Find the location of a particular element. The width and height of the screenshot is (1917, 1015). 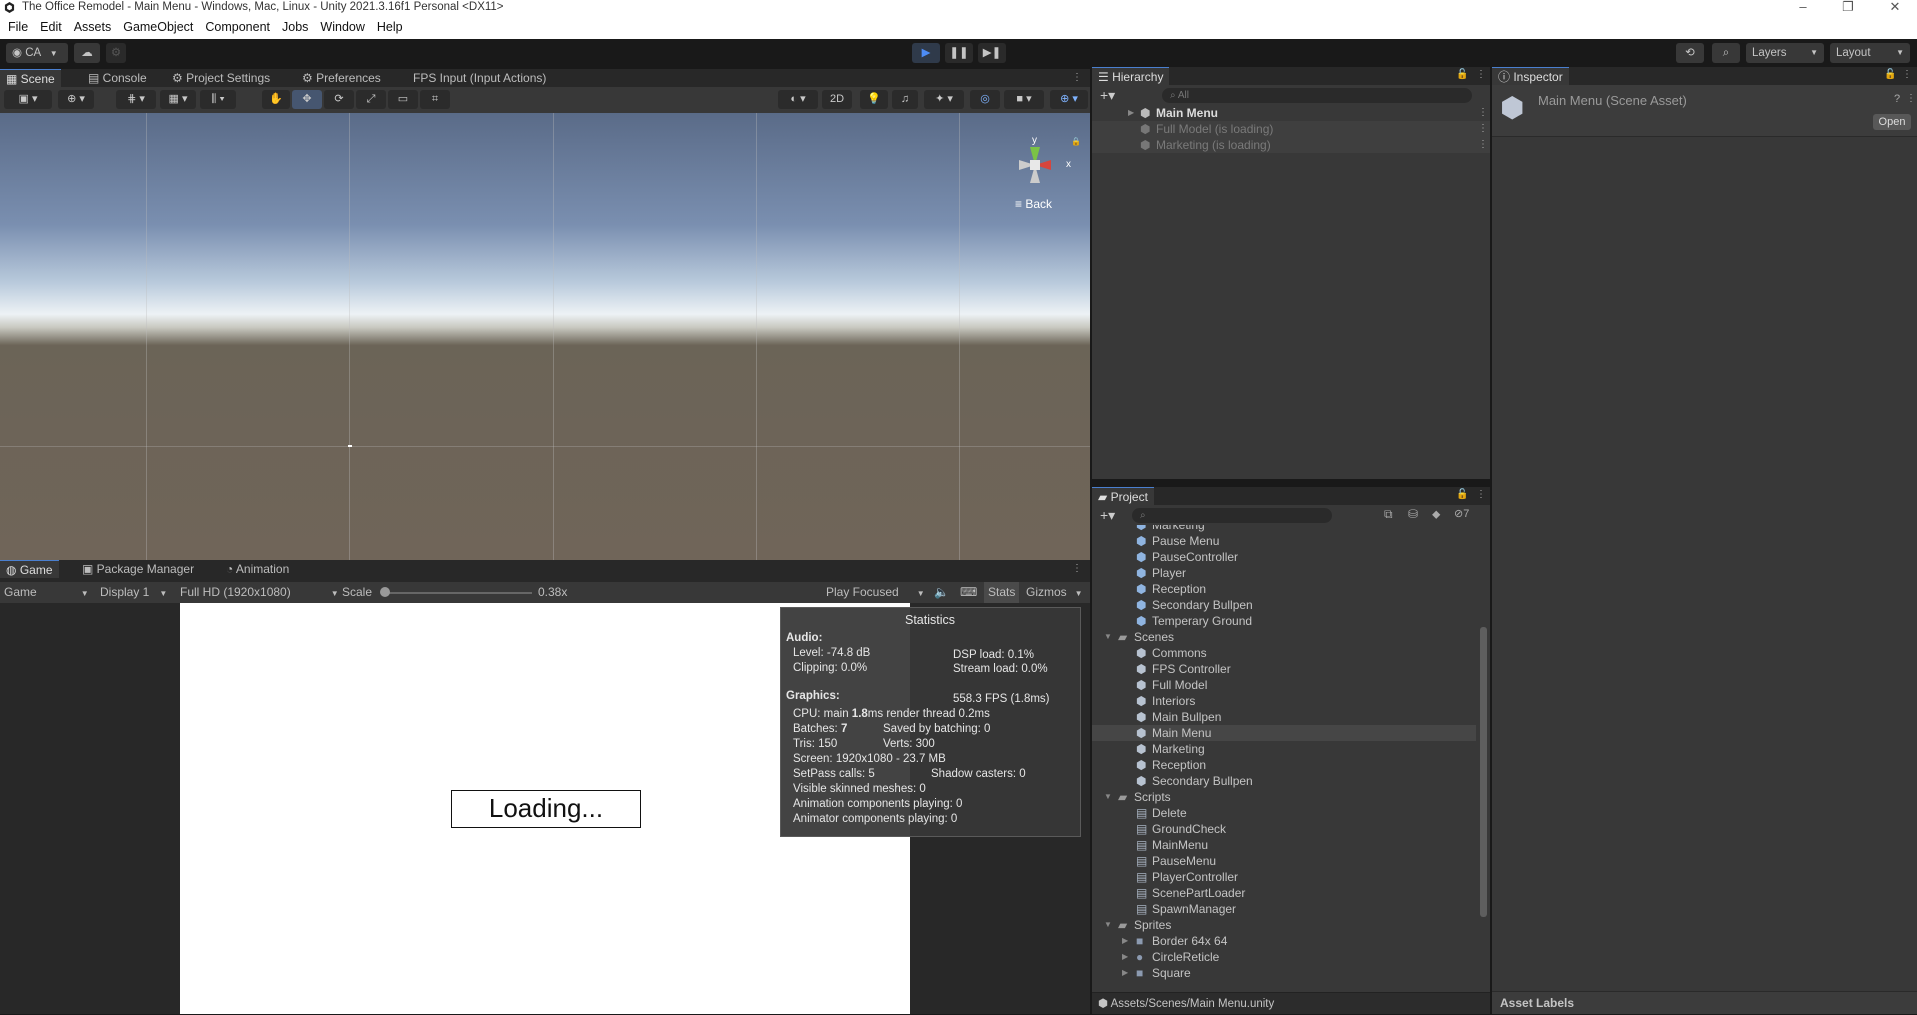

project-item-row: ▶ ● CircleReticle is located at coordinates (1284, 957).